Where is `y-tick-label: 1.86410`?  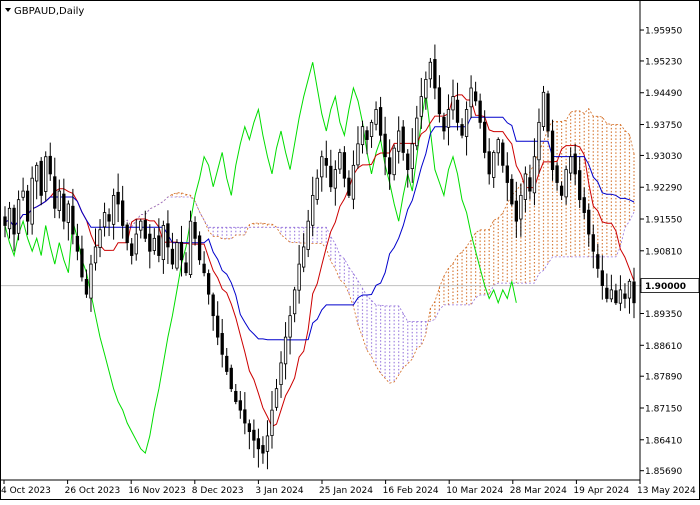 y-tick-label: 1.86410 is located at coordinates (663, 441).